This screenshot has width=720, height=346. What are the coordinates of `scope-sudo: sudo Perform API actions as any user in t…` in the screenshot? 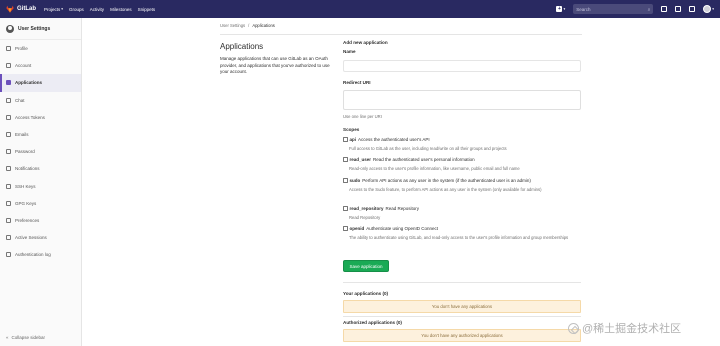 It's located at (462, 185).